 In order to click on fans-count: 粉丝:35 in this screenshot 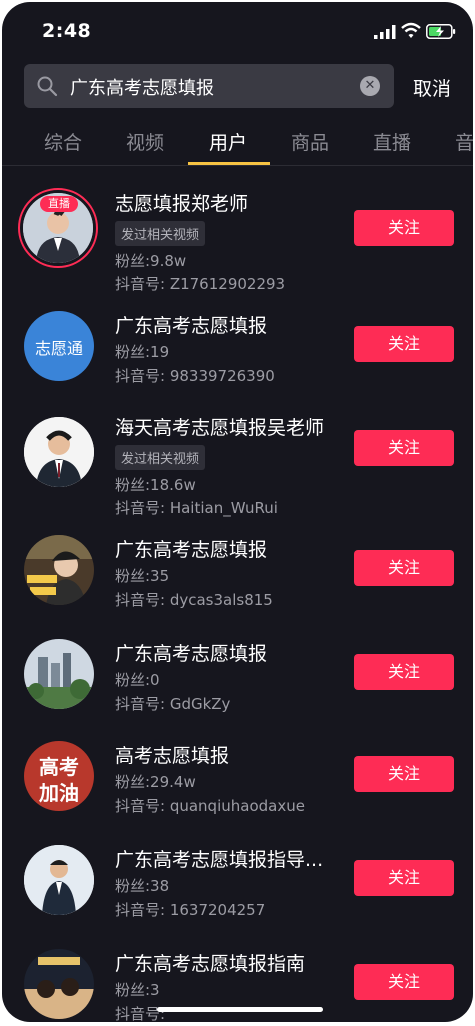, I will do `click(142, 576)`.